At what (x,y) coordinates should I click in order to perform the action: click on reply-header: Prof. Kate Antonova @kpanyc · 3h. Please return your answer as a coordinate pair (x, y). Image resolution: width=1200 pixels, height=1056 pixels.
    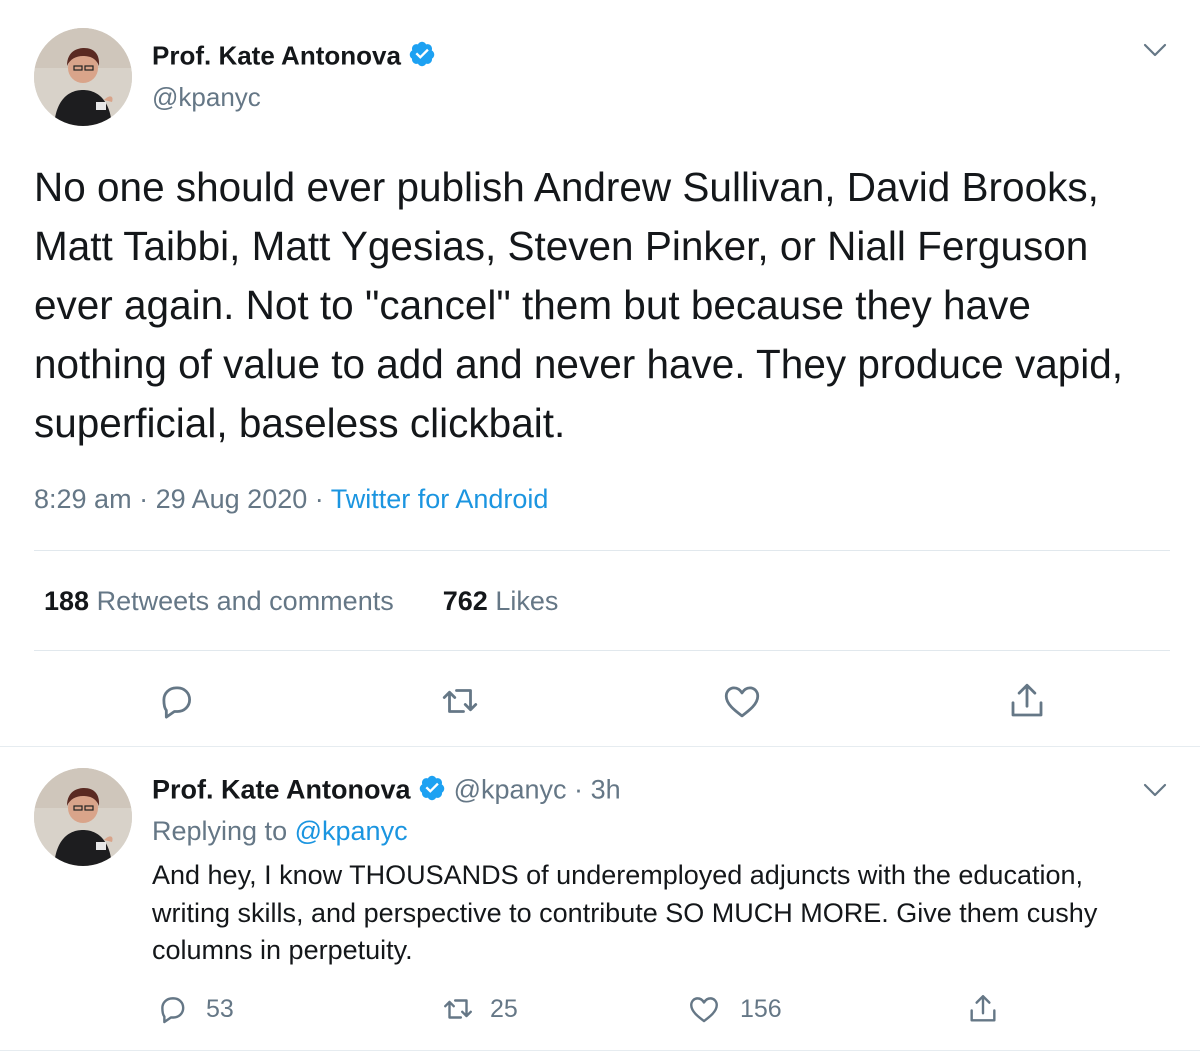
    Looking at the image, I should click on (386, 791).